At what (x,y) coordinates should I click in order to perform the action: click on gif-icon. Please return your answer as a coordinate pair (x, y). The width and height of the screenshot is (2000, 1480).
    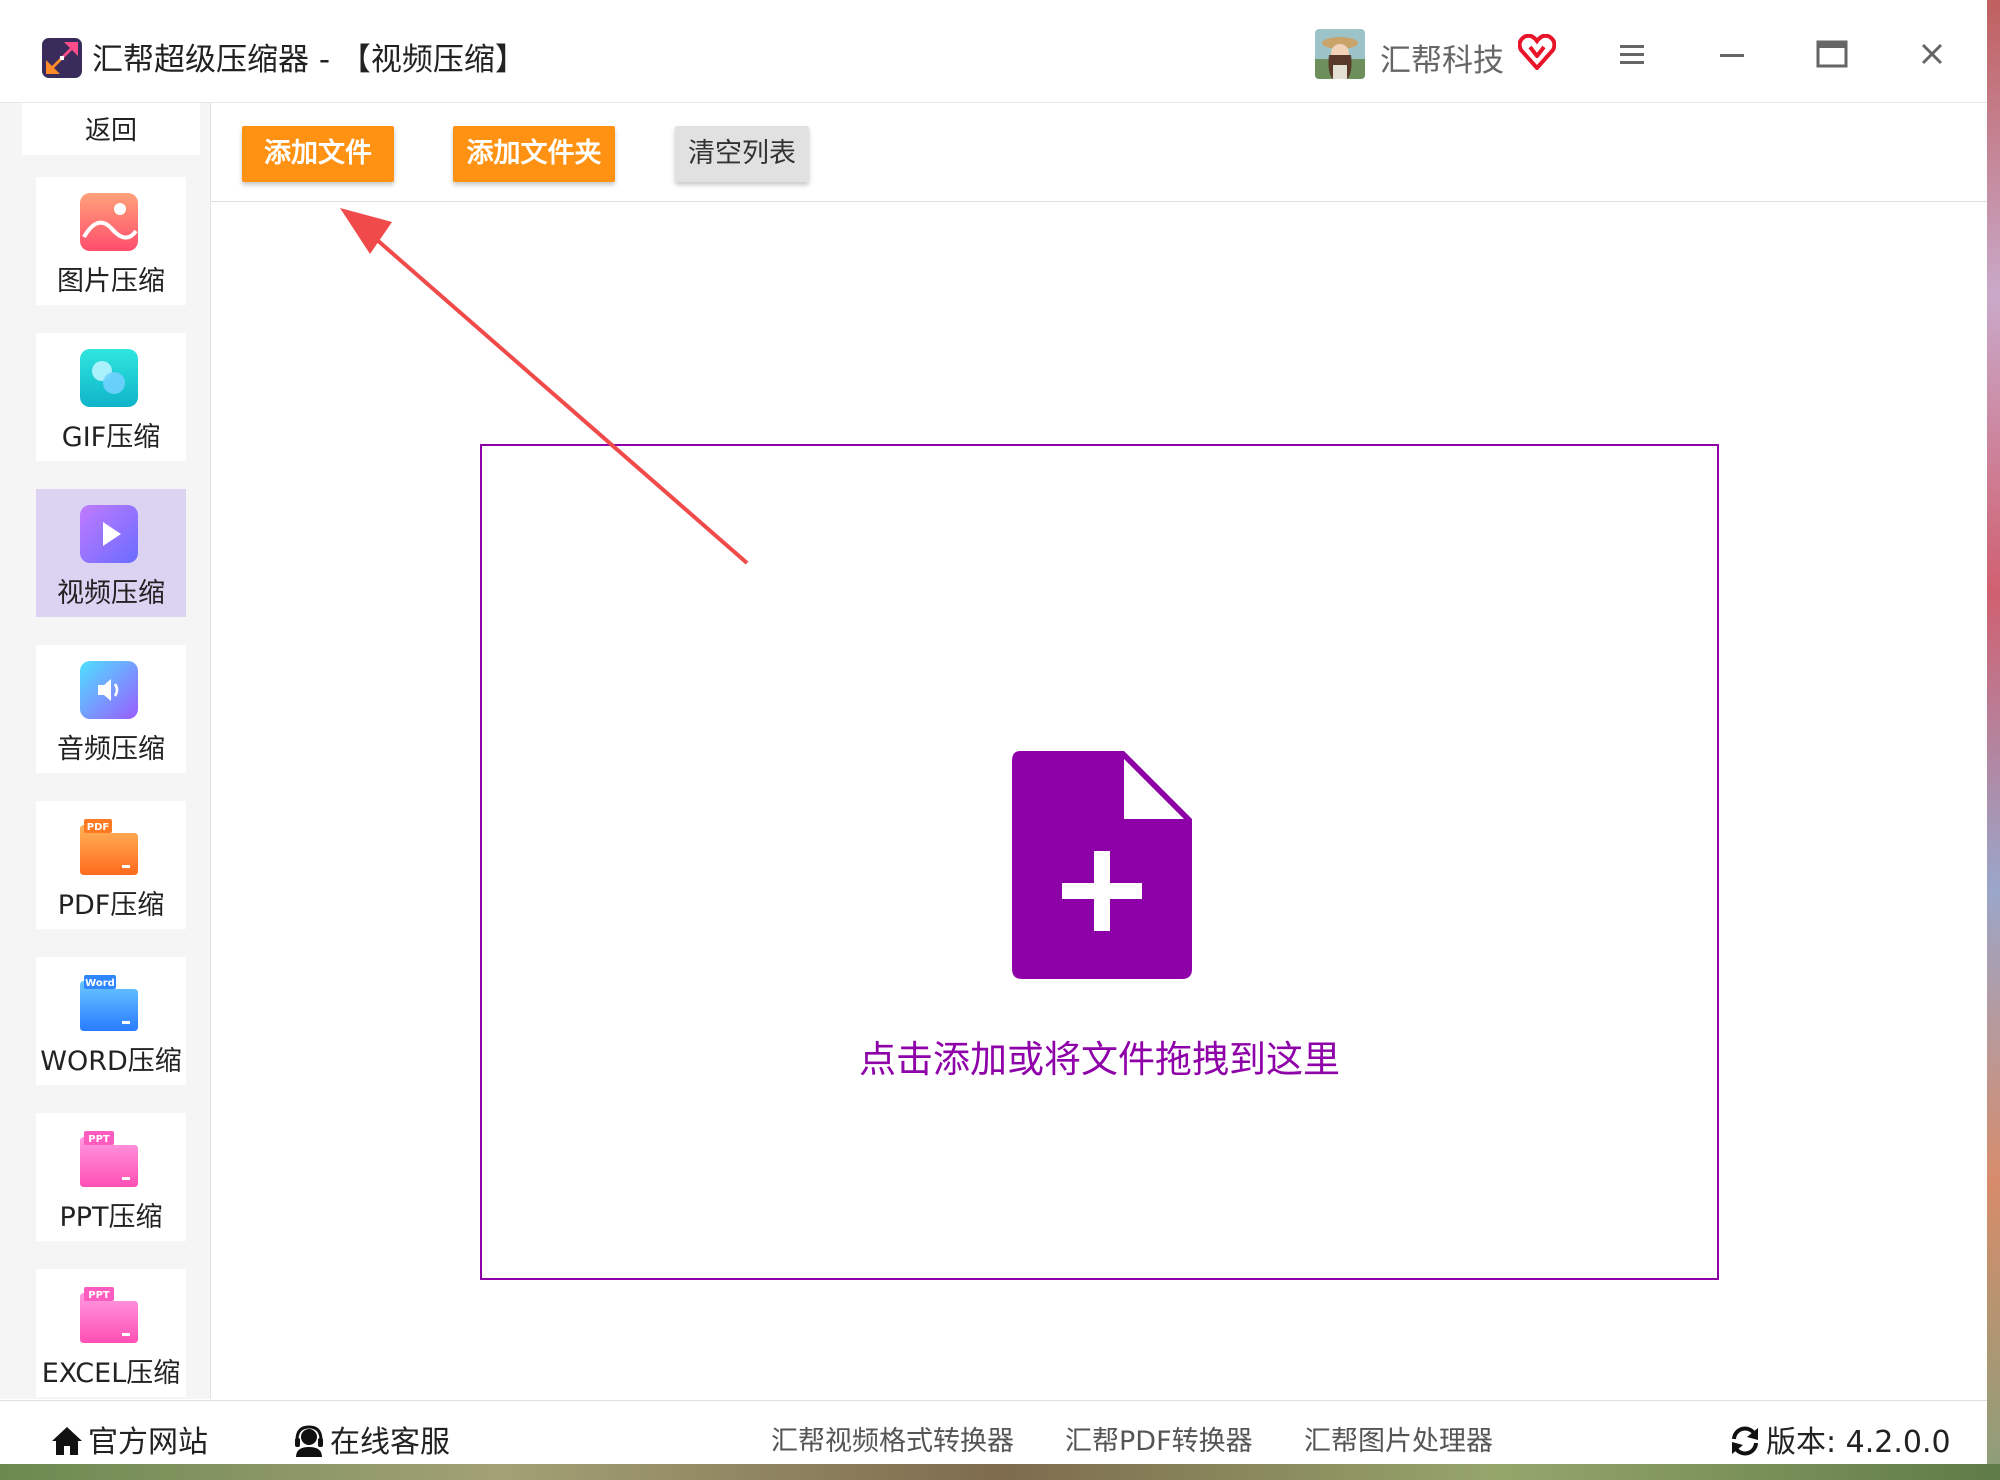
    Looking at the image, I should click on (109, 378).